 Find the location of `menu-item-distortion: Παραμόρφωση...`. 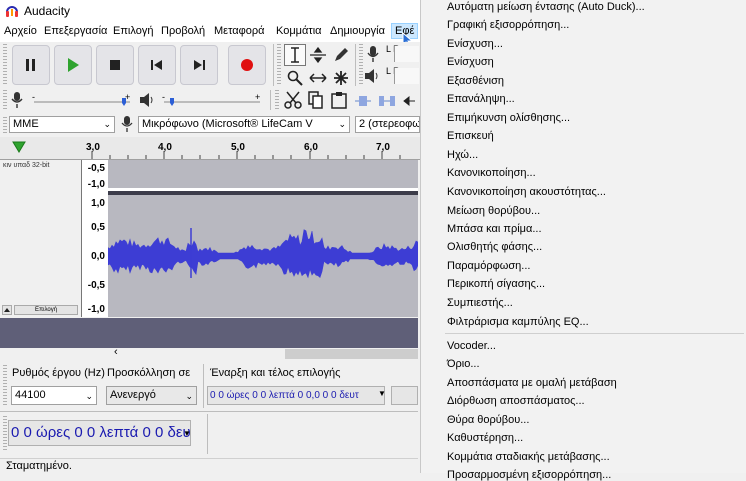

menu-item-distortion: Παραμόρφωση... is located at coordinates (488, 266).